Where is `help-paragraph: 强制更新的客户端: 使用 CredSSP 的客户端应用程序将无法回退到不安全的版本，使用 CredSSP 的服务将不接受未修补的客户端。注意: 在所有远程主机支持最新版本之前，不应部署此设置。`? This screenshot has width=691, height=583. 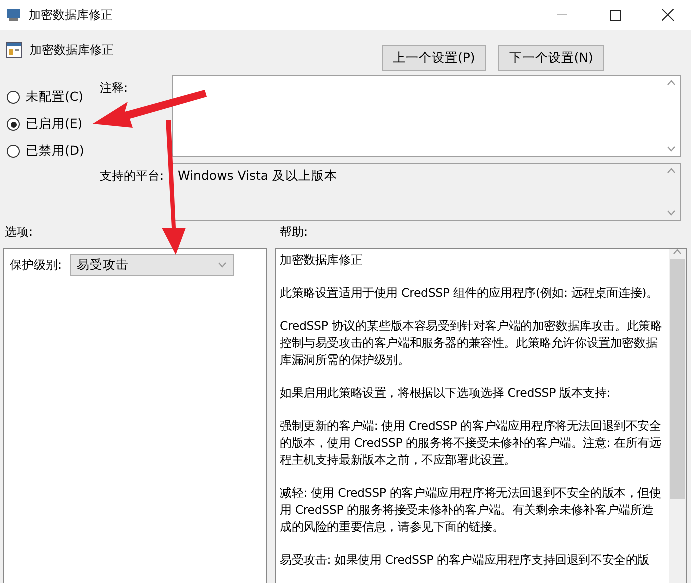
help-paragraph: 强制更新的客户端: 使用 CredSSP 的客户端应用程序将无法回退到不安全的版本，使用 CredSSP 的服务将不接受未修补的客户端。注意: 在所有远程主机支持最新版本之前，不应部署此设置。 is located at coordinates (471, 443).